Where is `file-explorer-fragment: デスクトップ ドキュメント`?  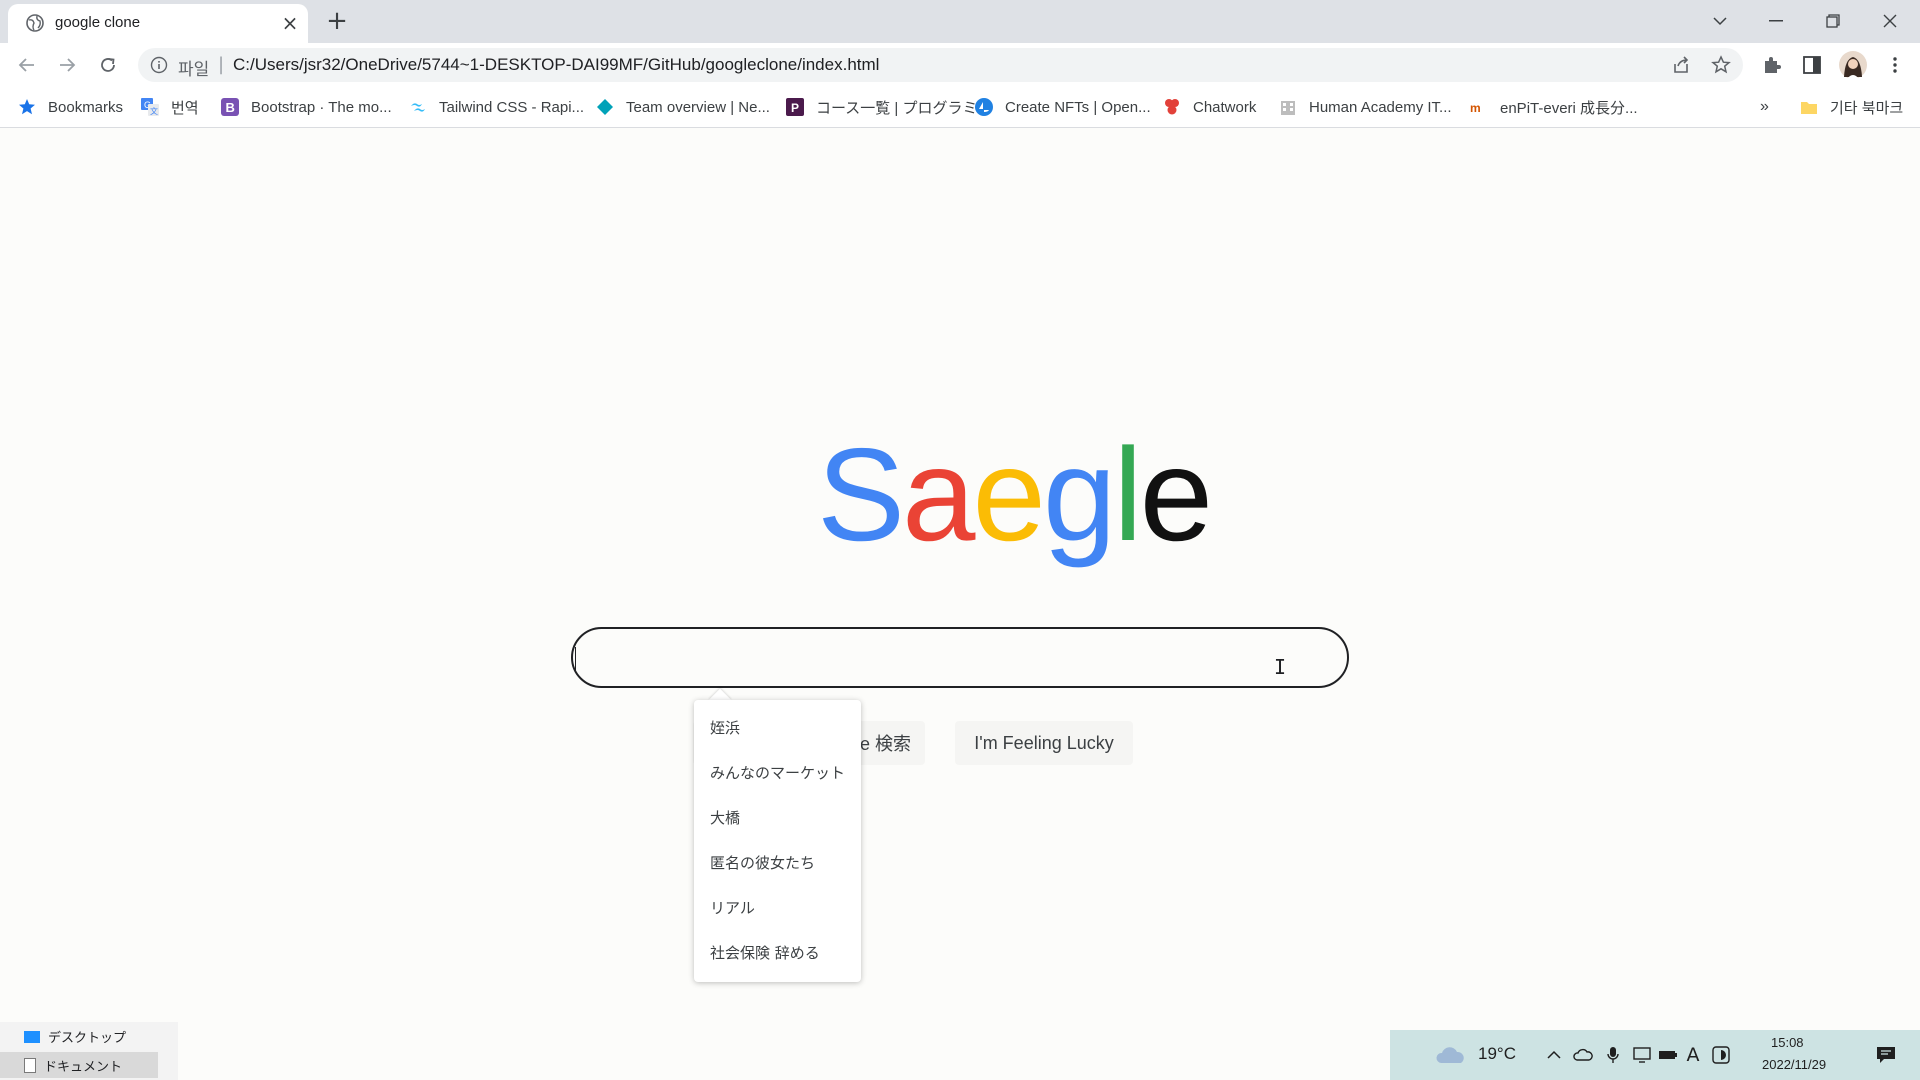
file-explorer-fragment: デスクトップ ドキュメント is located at coordinates (89, 1051).